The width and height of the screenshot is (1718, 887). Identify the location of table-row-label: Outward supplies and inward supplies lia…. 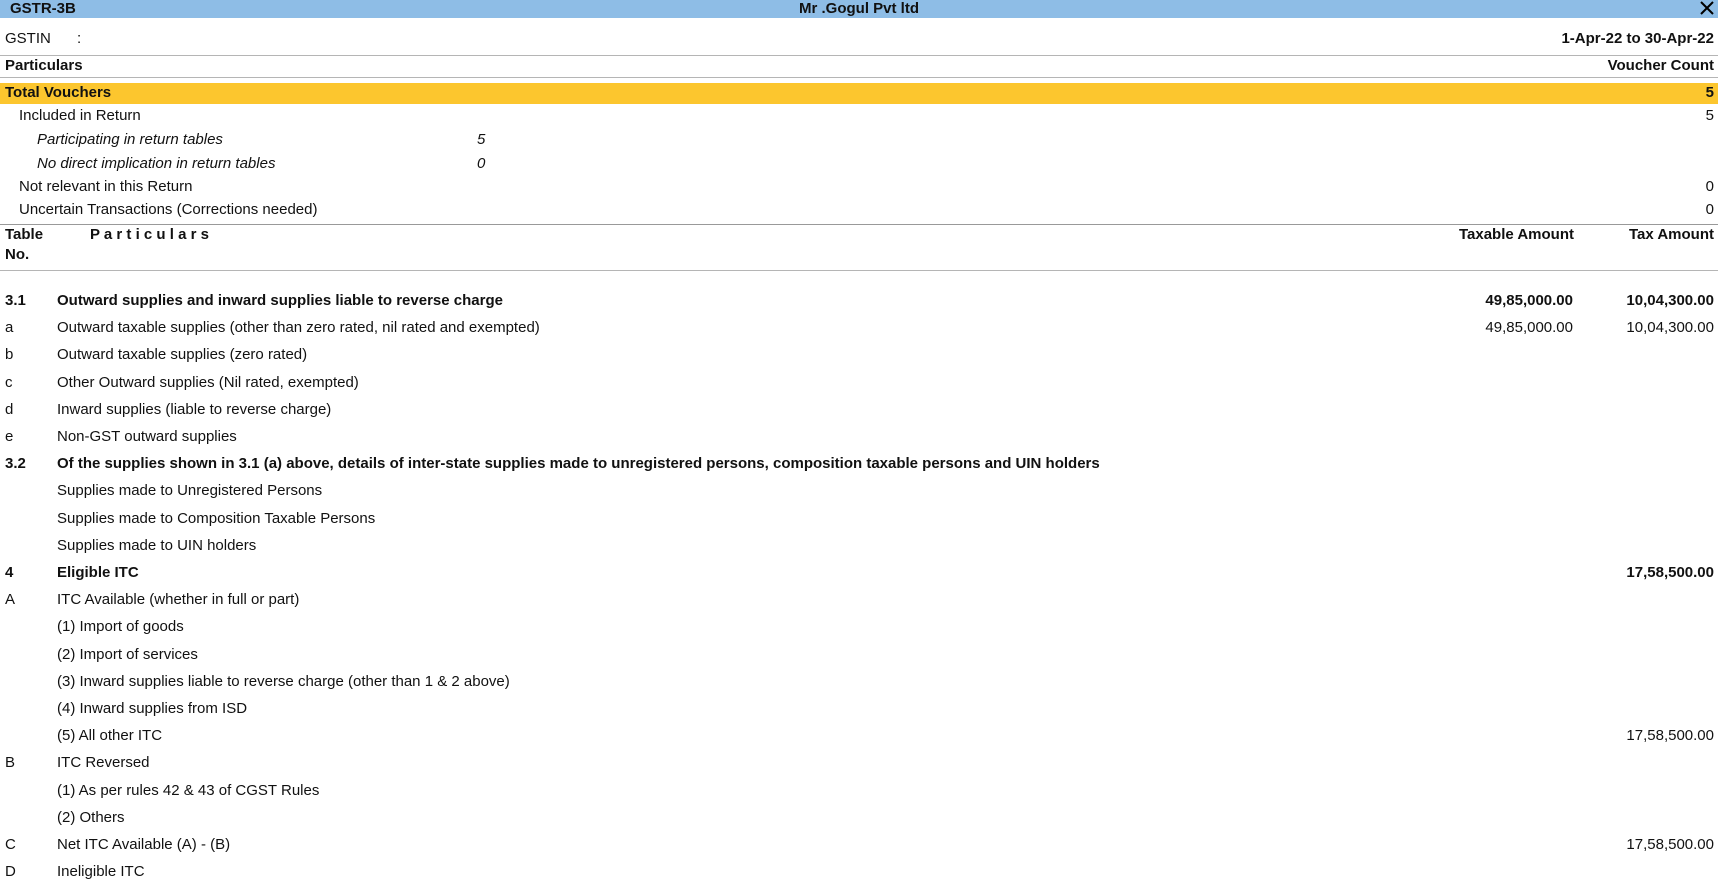
(280, 300).